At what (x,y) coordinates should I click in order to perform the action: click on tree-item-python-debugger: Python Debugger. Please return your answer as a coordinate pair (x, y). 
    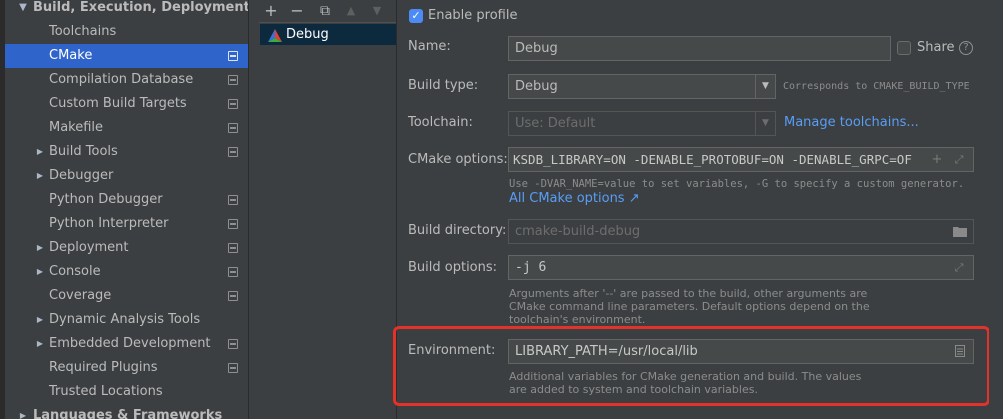
    Looking at the image, I should click on (126, 200).